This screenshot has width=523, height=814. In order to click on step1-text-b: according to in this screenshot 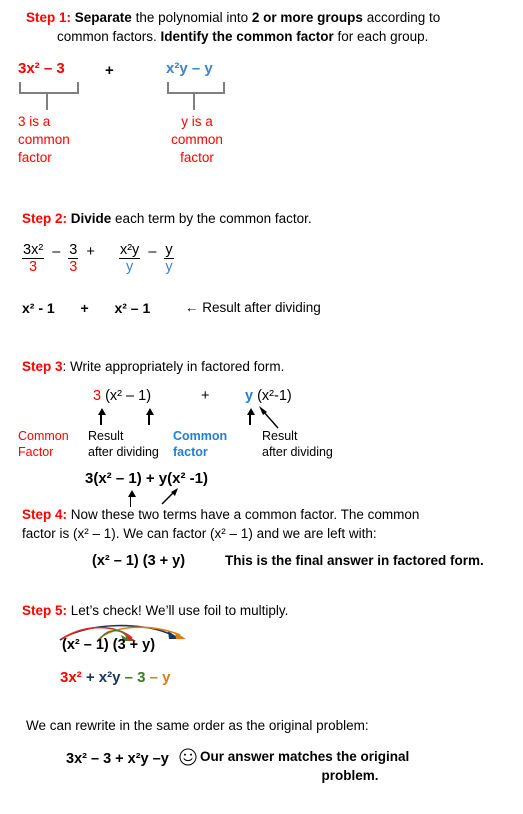, I will do `click(401, 17)`.